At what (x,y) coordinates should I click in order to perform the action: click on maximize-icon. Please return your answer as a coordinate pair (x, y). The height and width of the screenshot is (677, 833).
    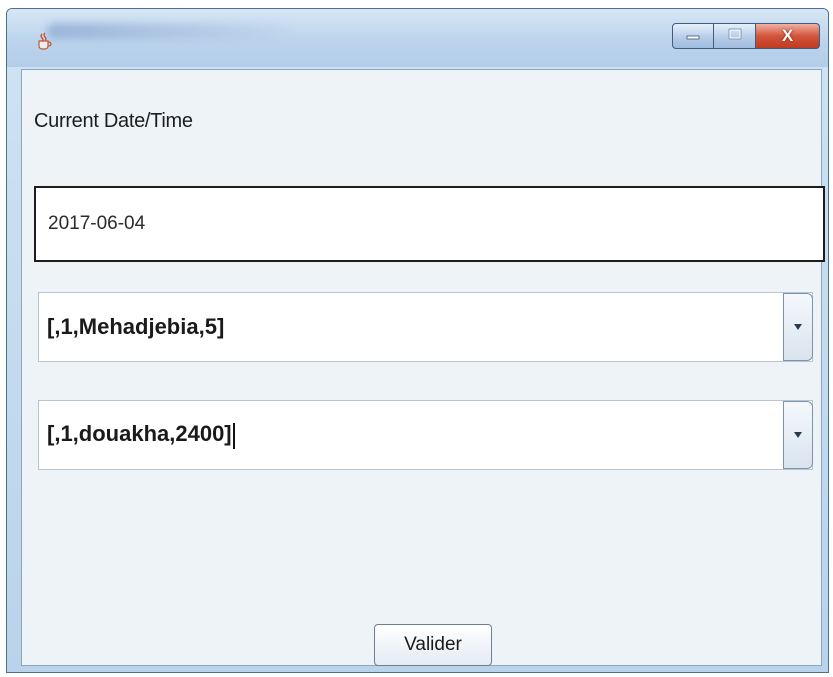
    Looking at the image, I should click on (735, 36).